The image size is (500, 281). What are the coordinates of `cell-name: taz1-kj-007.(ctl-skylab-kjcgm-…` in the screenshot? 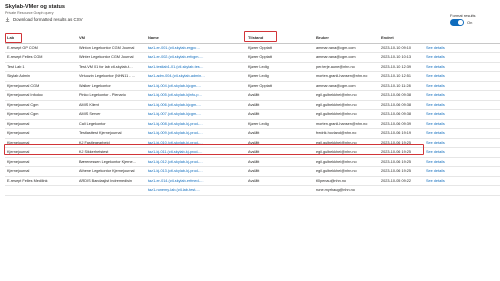 It's located at (183, 114).